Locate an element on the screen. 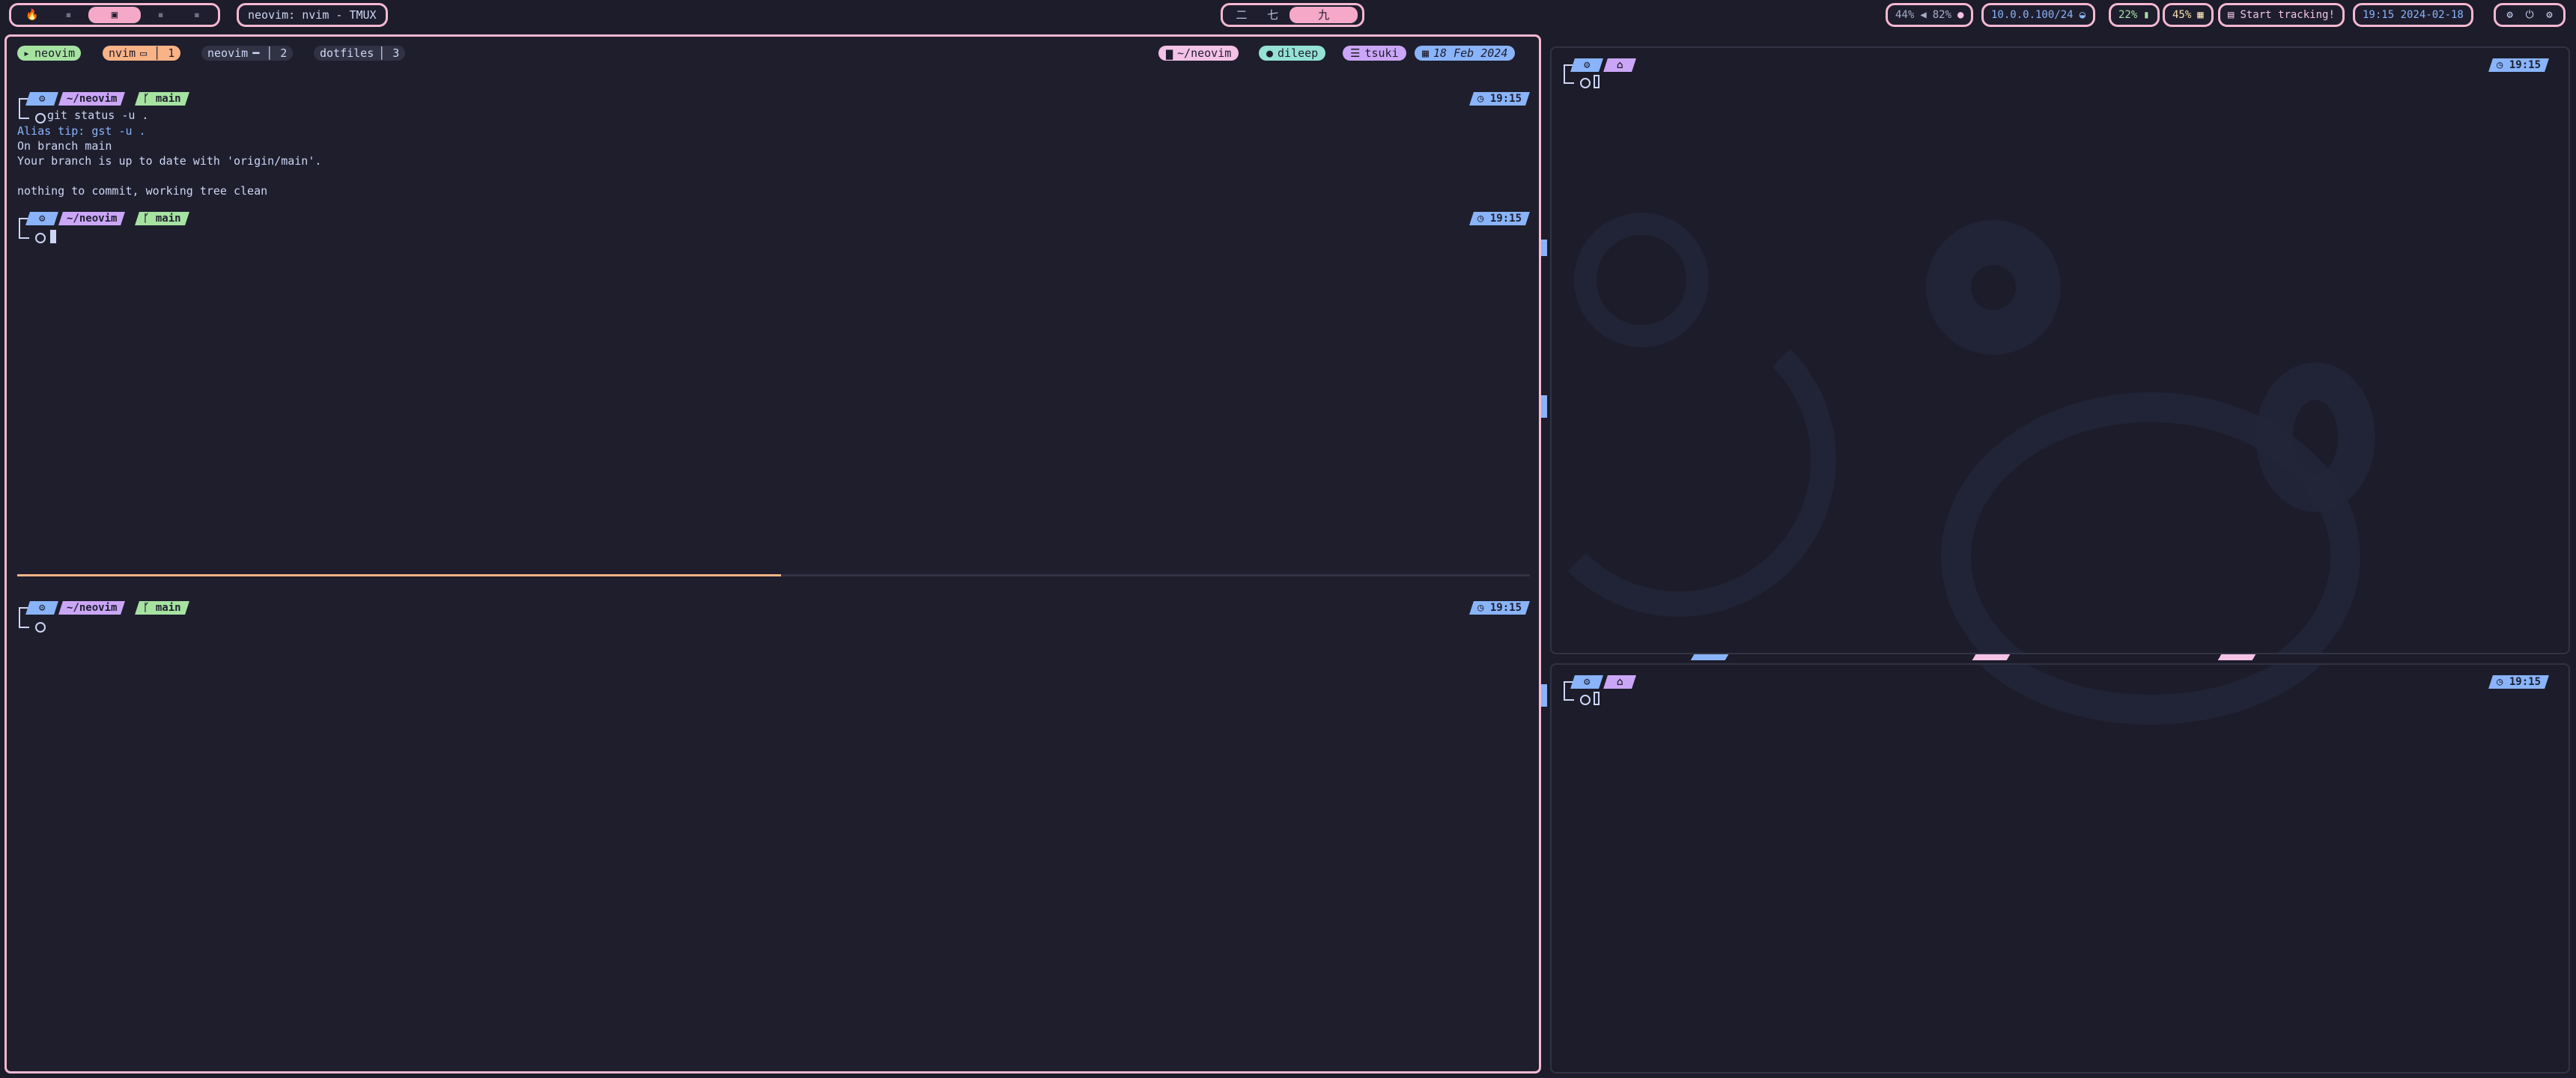  memory-value: 45% is located at coordinates (2182, 15).